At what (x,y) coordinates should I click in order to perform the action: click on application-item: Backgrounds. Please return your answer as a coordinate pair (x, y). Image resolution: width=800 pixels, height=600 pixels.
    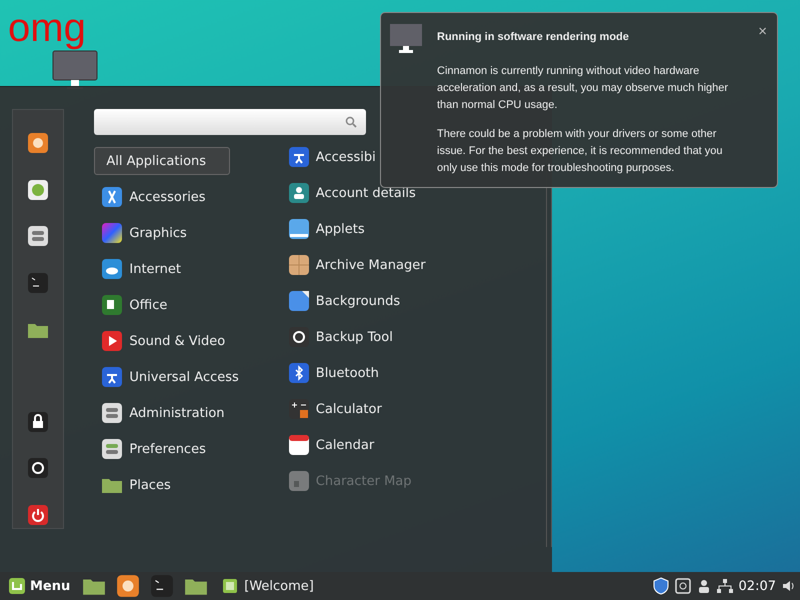
    Looking at the image, I should click on (357, 301).